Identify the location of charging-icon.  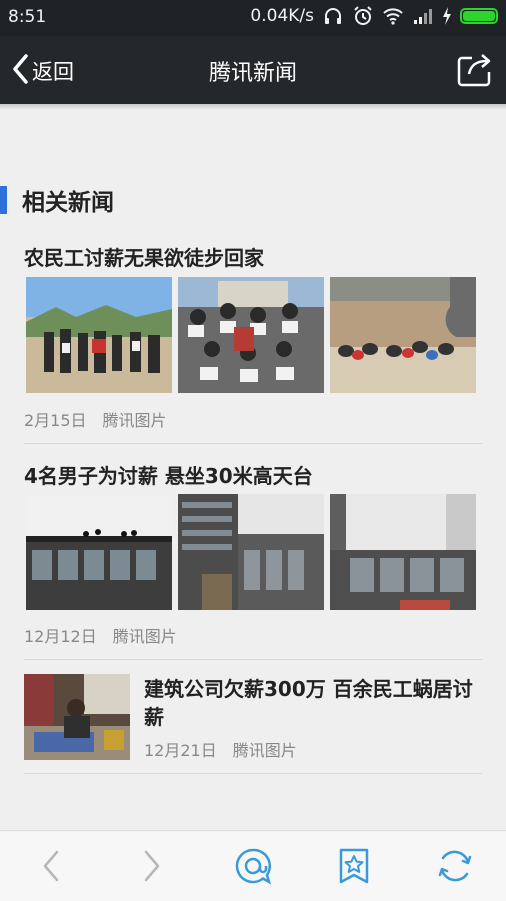
(447, 16).